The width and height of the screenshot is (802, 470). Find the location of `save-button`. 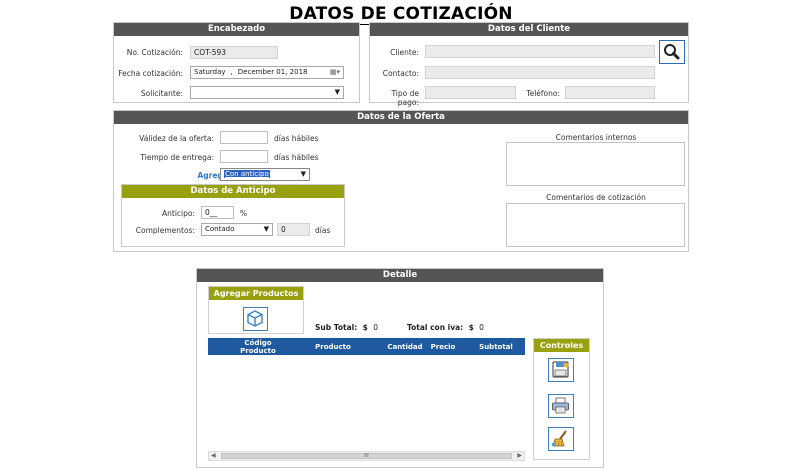

save-button is located at coordinates (561, 370).